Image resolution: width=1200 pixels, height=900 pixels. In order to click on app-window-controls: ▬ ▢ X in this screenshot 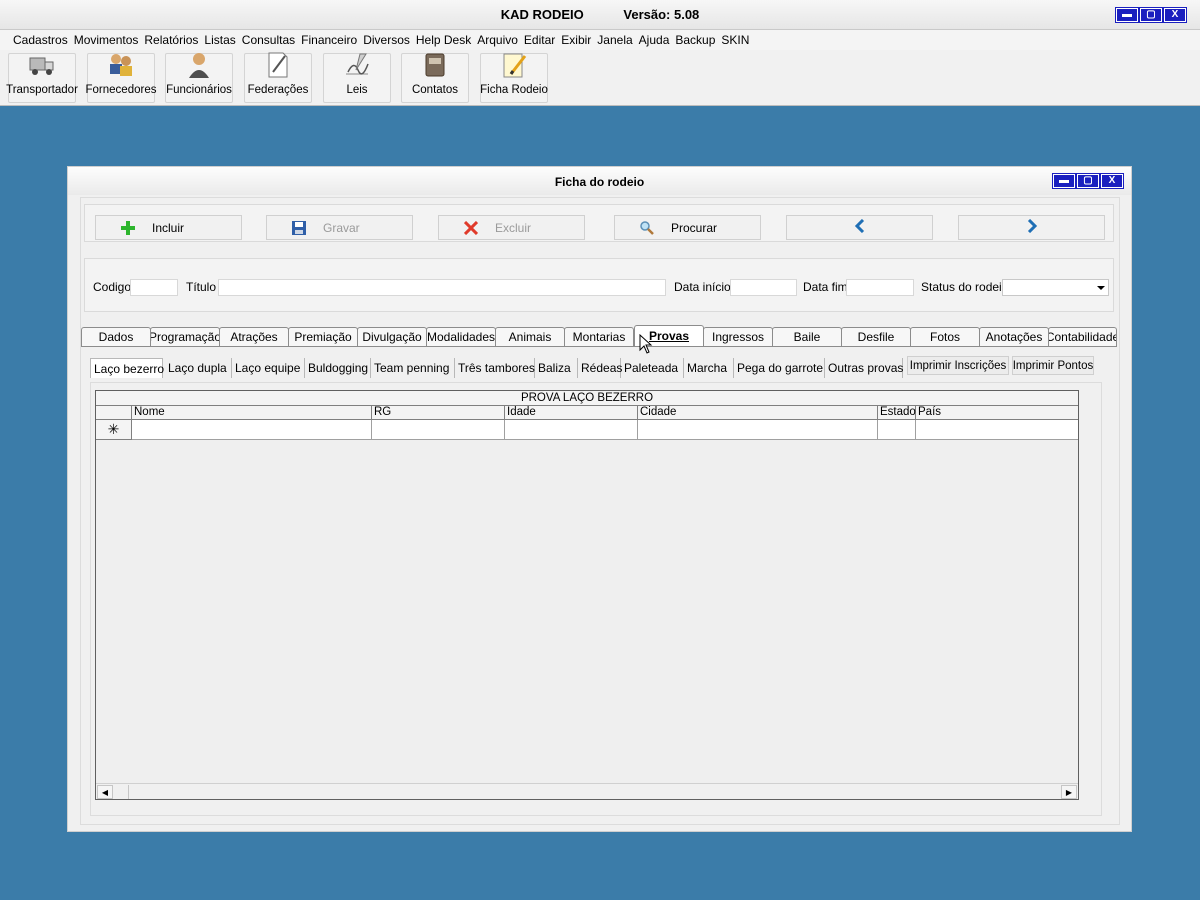, I will do `click(1151, 15)`.